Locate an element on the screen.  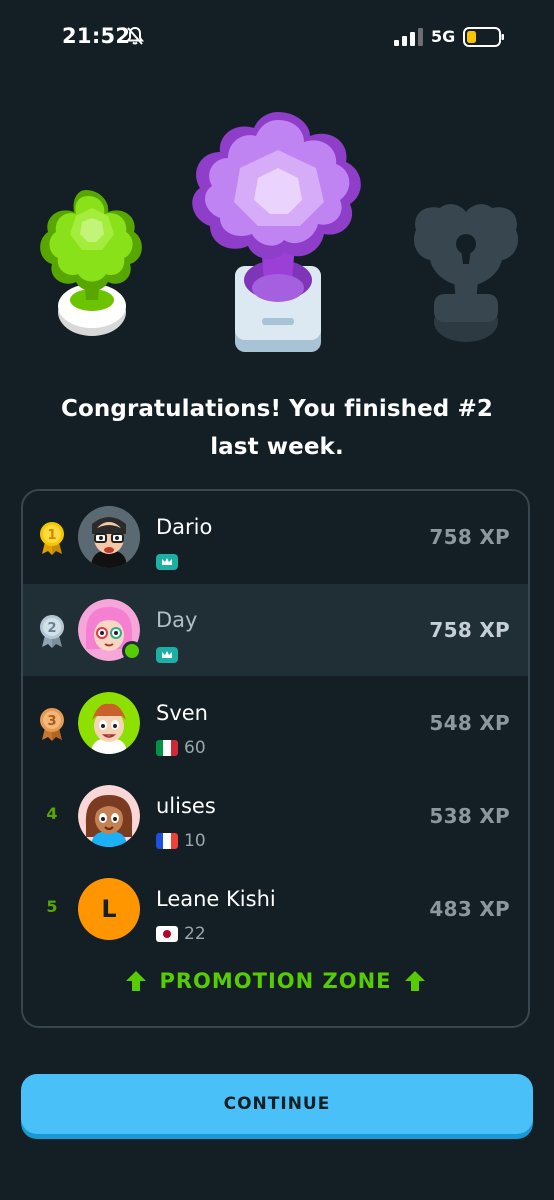
headline-line-2: last week. is located at coordinates (277, 447).